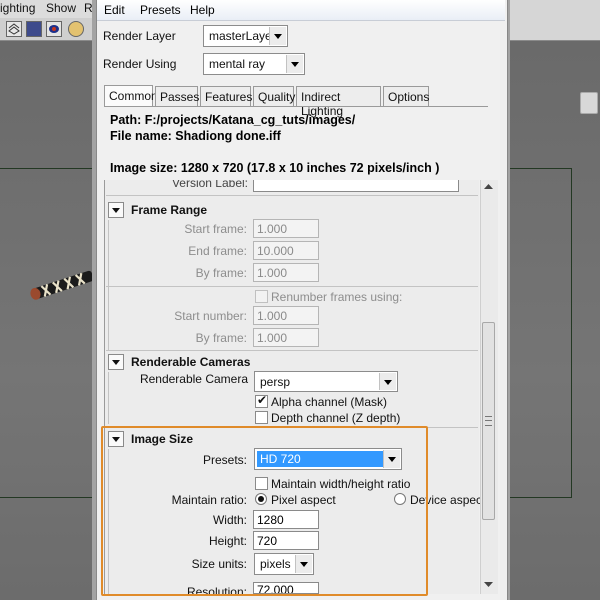  What do you see at coordinates (229, 520) in the screenshot?
I see `width-label: Width:` at bounding box center [229, 520].